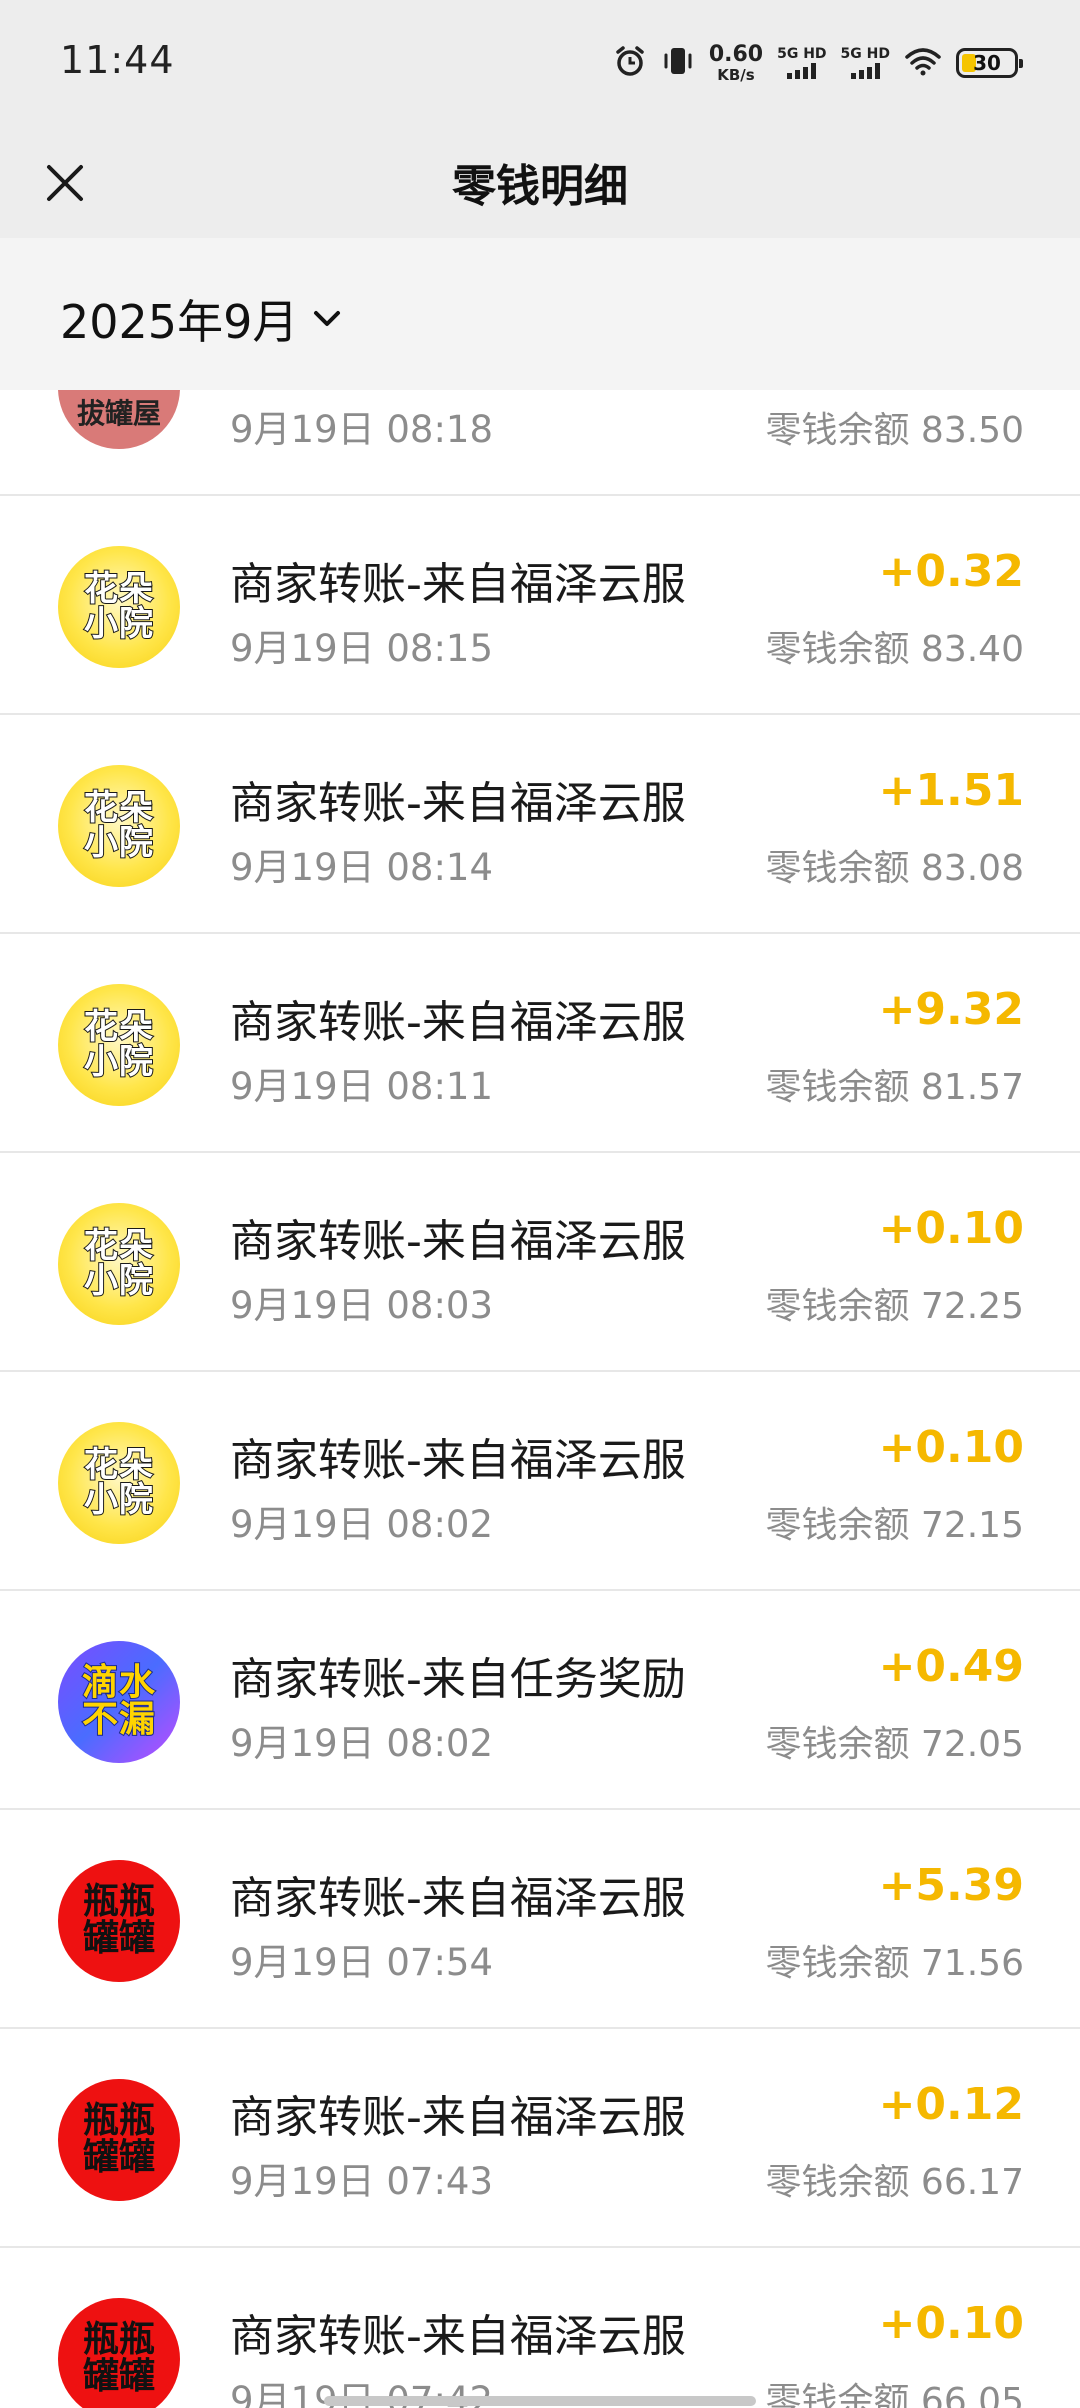  Describe the element at coordinates (894, 1087) in the screenshot. I see `balance-after: 零钱余额 81.57` at that location.